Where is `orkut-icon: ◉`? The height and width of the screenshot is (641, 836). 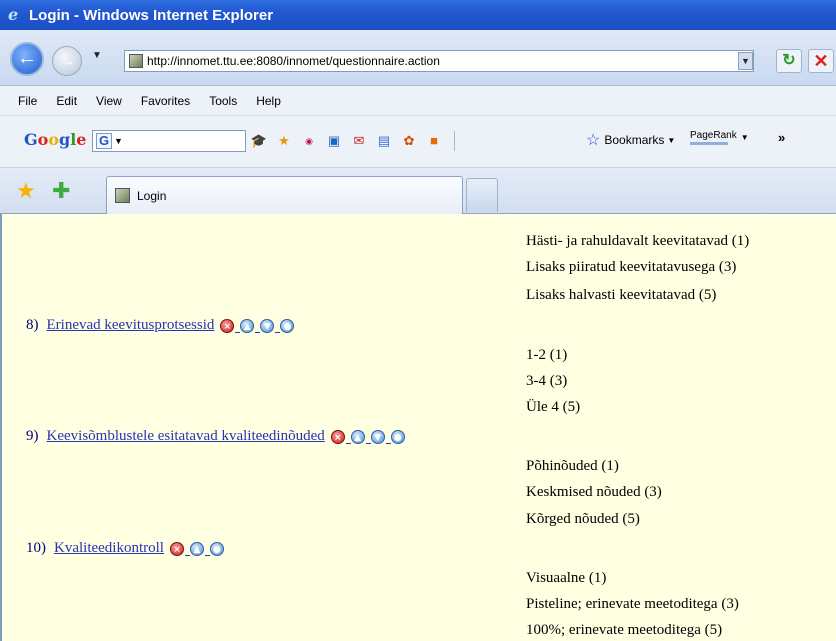 orkut-icon: ◉ is located at coordinates (309, 141).